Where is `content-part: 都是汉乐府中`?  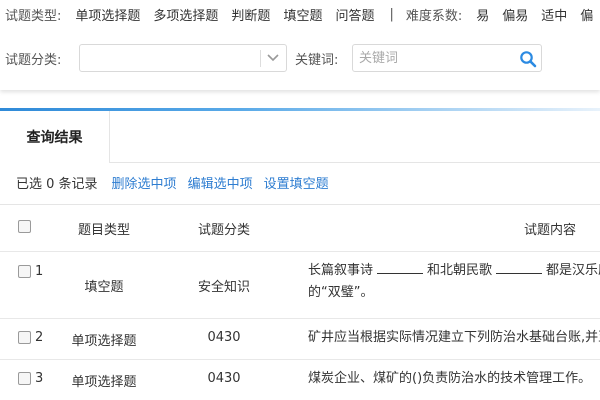 content-part: 都是汉乐府中 is located at coordinates (573, 270).